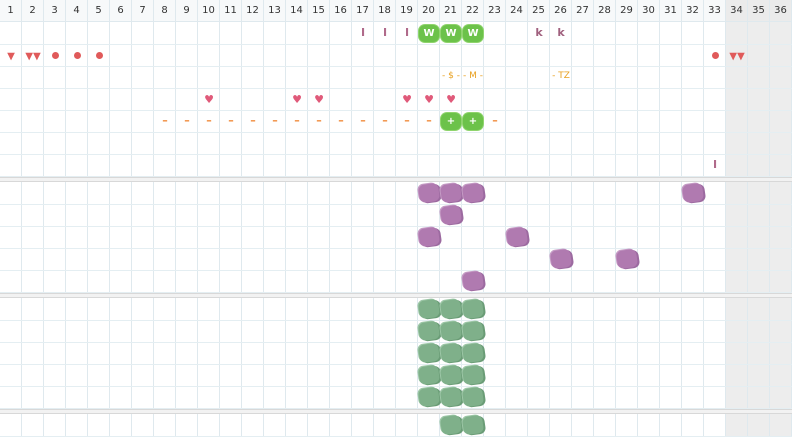 Image resolution: width=792 pixels, height=437 pixels. I want to click on column-header-20: 20, so click(429, 11).